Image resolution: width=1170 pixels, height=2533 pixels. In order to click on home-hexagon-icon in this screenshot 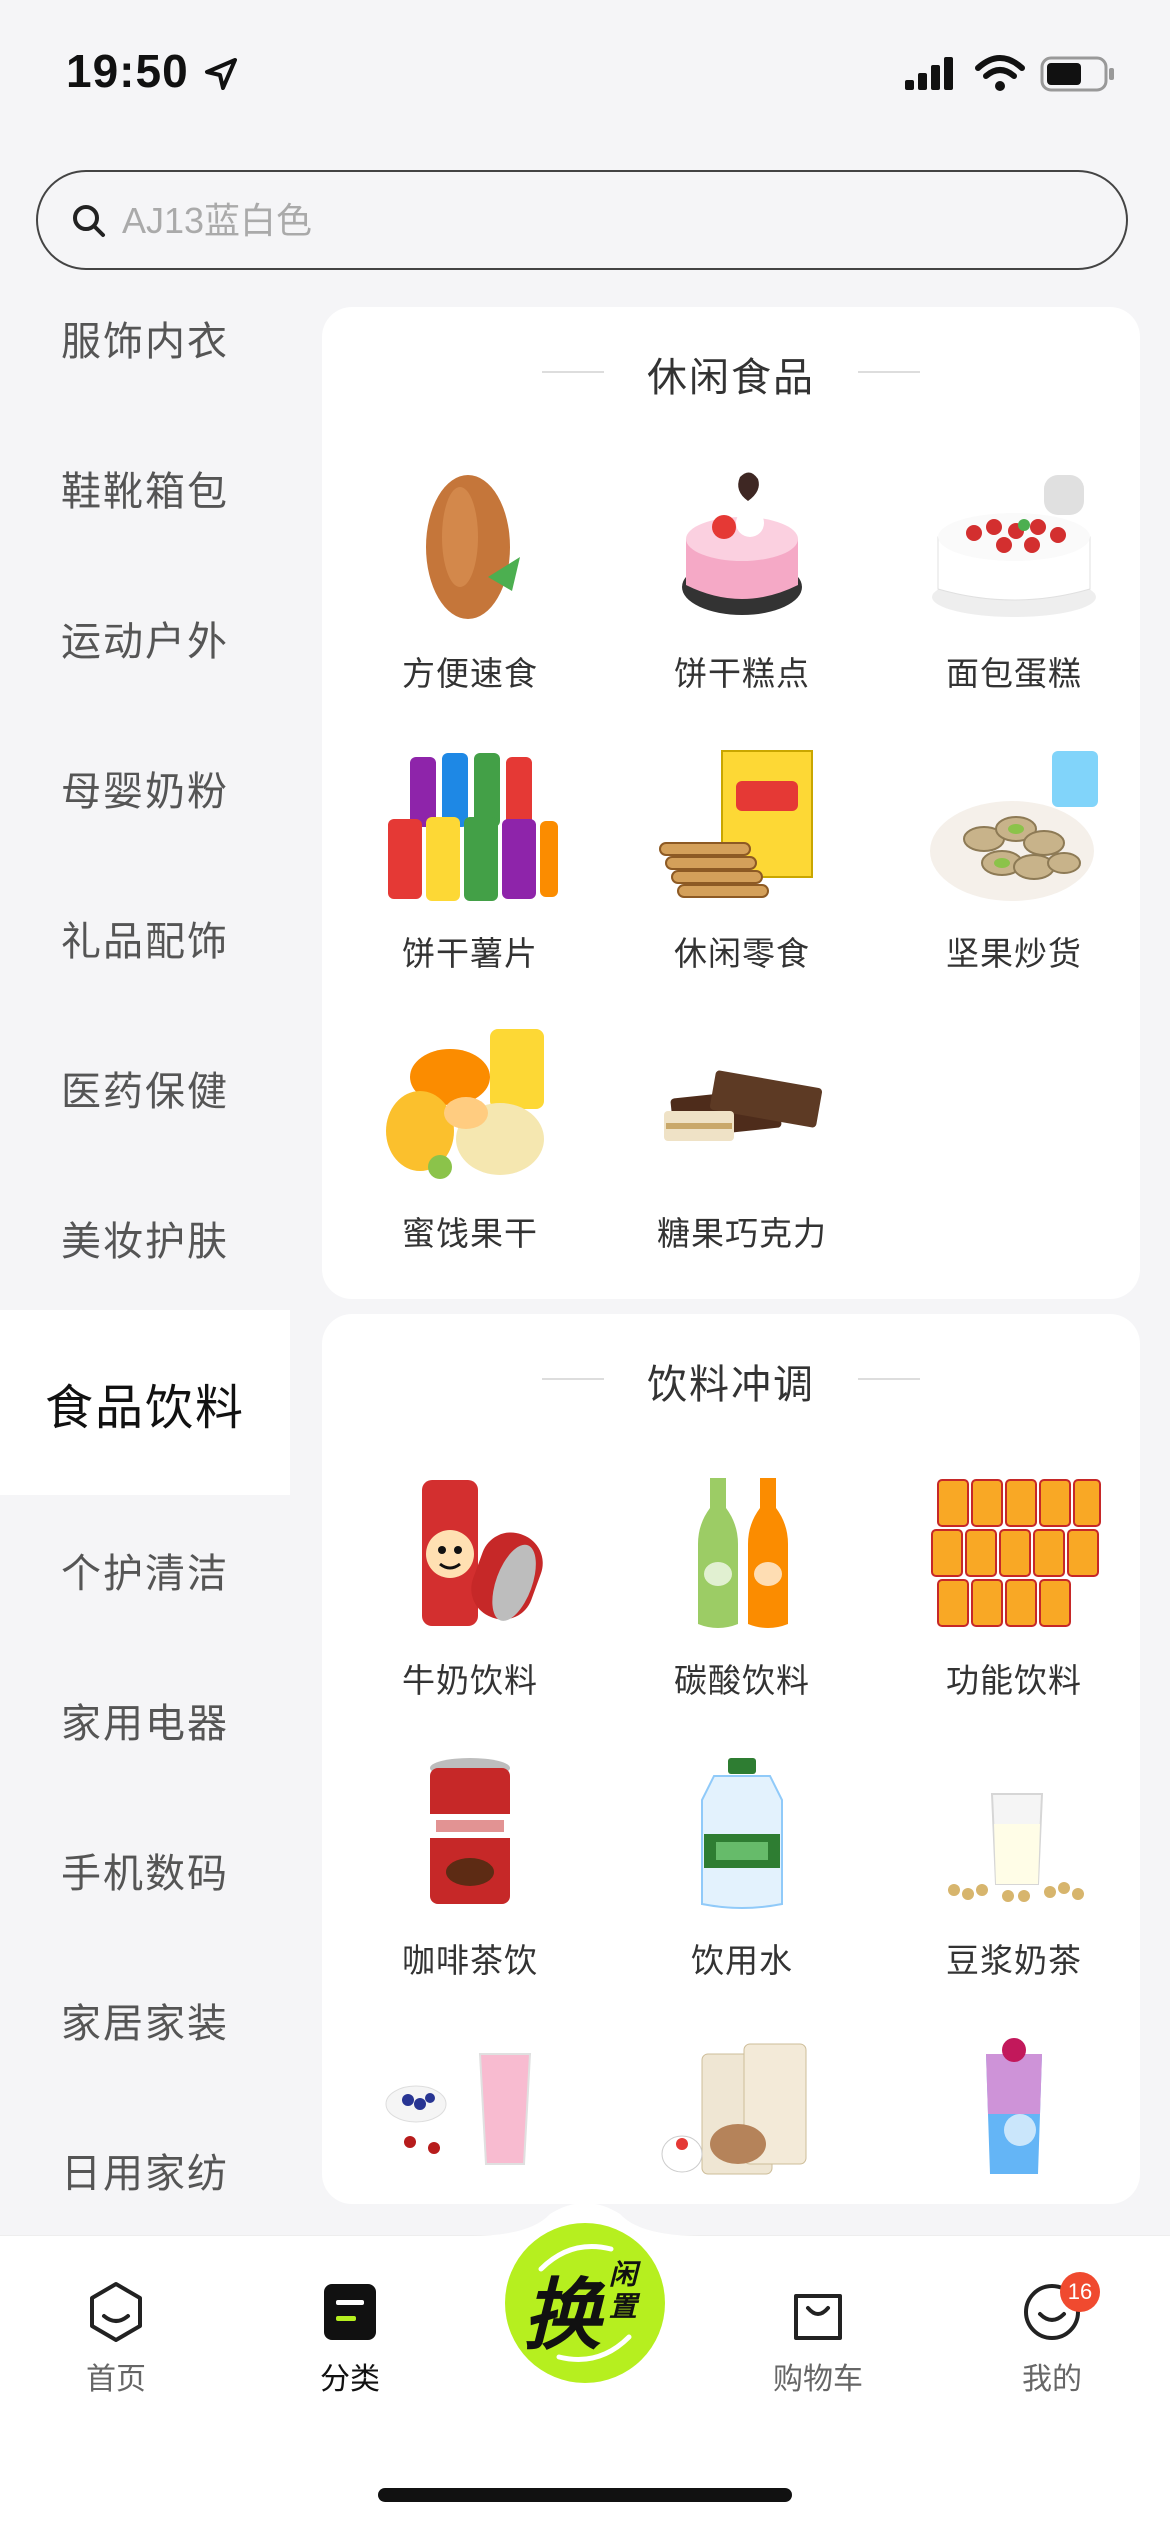, I will do `click(116, 2312)`.